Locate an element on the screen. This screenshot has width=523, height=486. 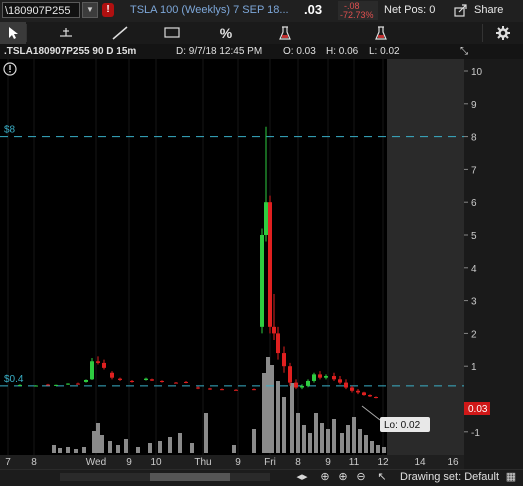
time-tick-label: 8 is located at coordinates (298, 462).